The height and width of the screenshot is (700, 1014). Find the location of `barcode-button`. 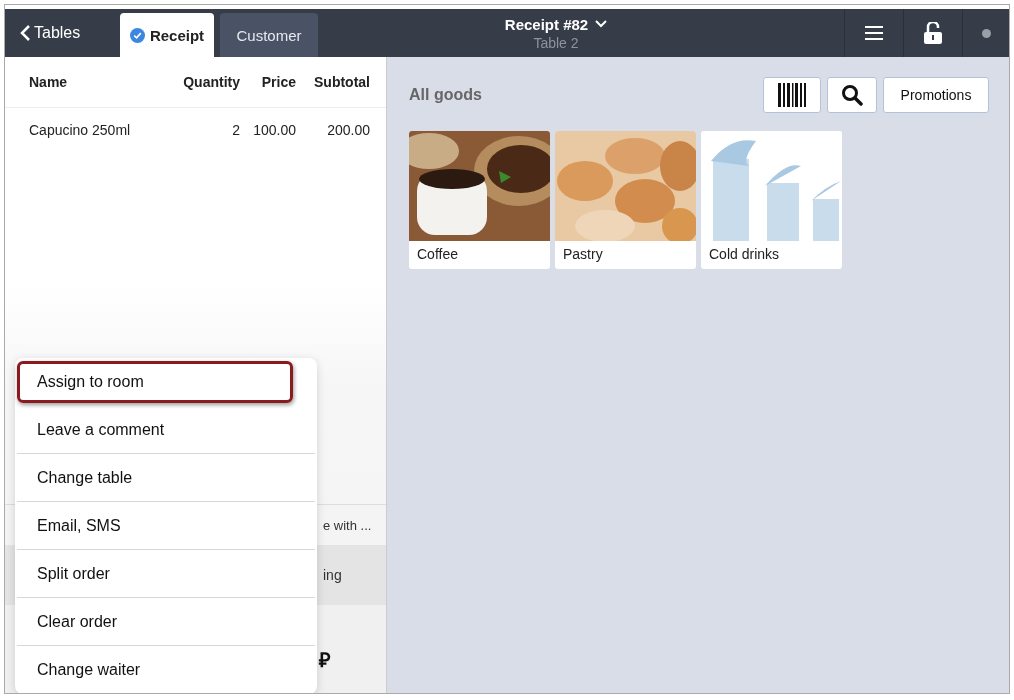

barcode-button is located at coordinates (792, 95).